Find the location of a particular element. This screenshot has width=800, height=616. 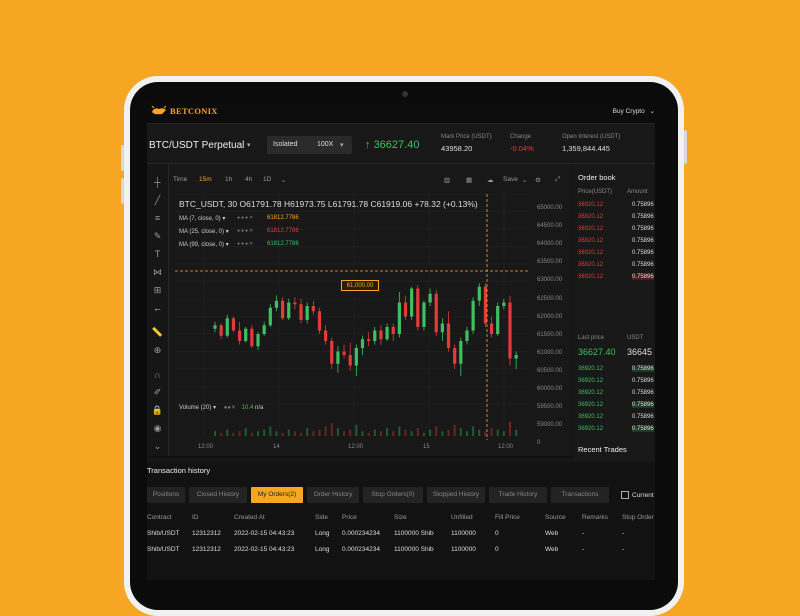

magnet-icon: ∩ is located at coordinates (157, 375).